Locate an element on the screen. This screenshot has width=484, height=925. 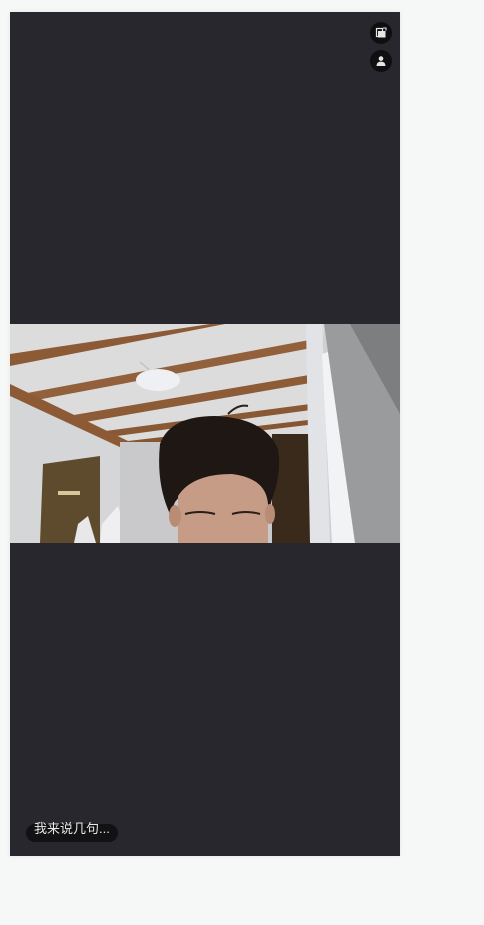
screen-switch-icon is located at coordinates (381, 32).